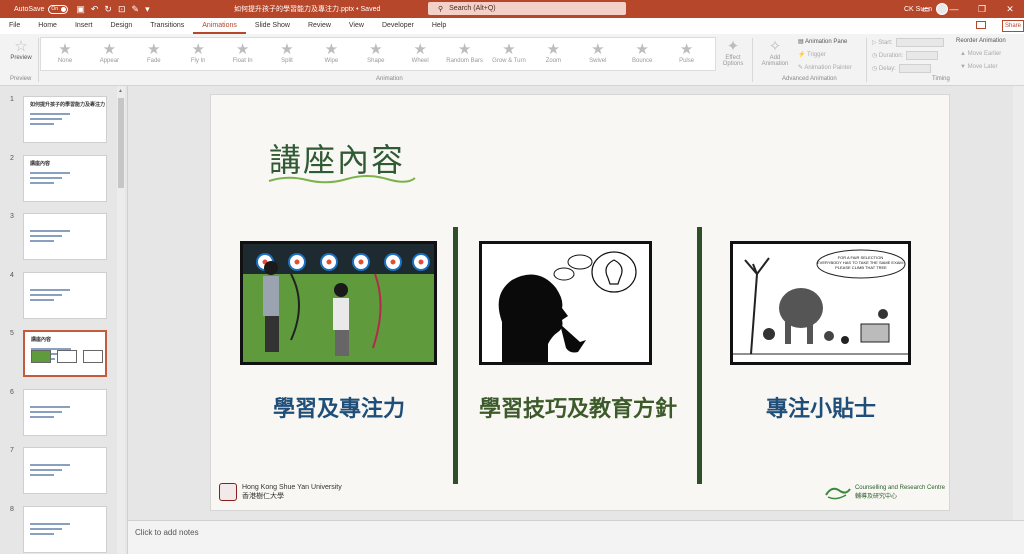 This screenshot has width=1024, height=554. Describe the element at coordinates (263, 496) in the screenshot. I see `logo-left-chinese: 香港樹仁大學` at that location.